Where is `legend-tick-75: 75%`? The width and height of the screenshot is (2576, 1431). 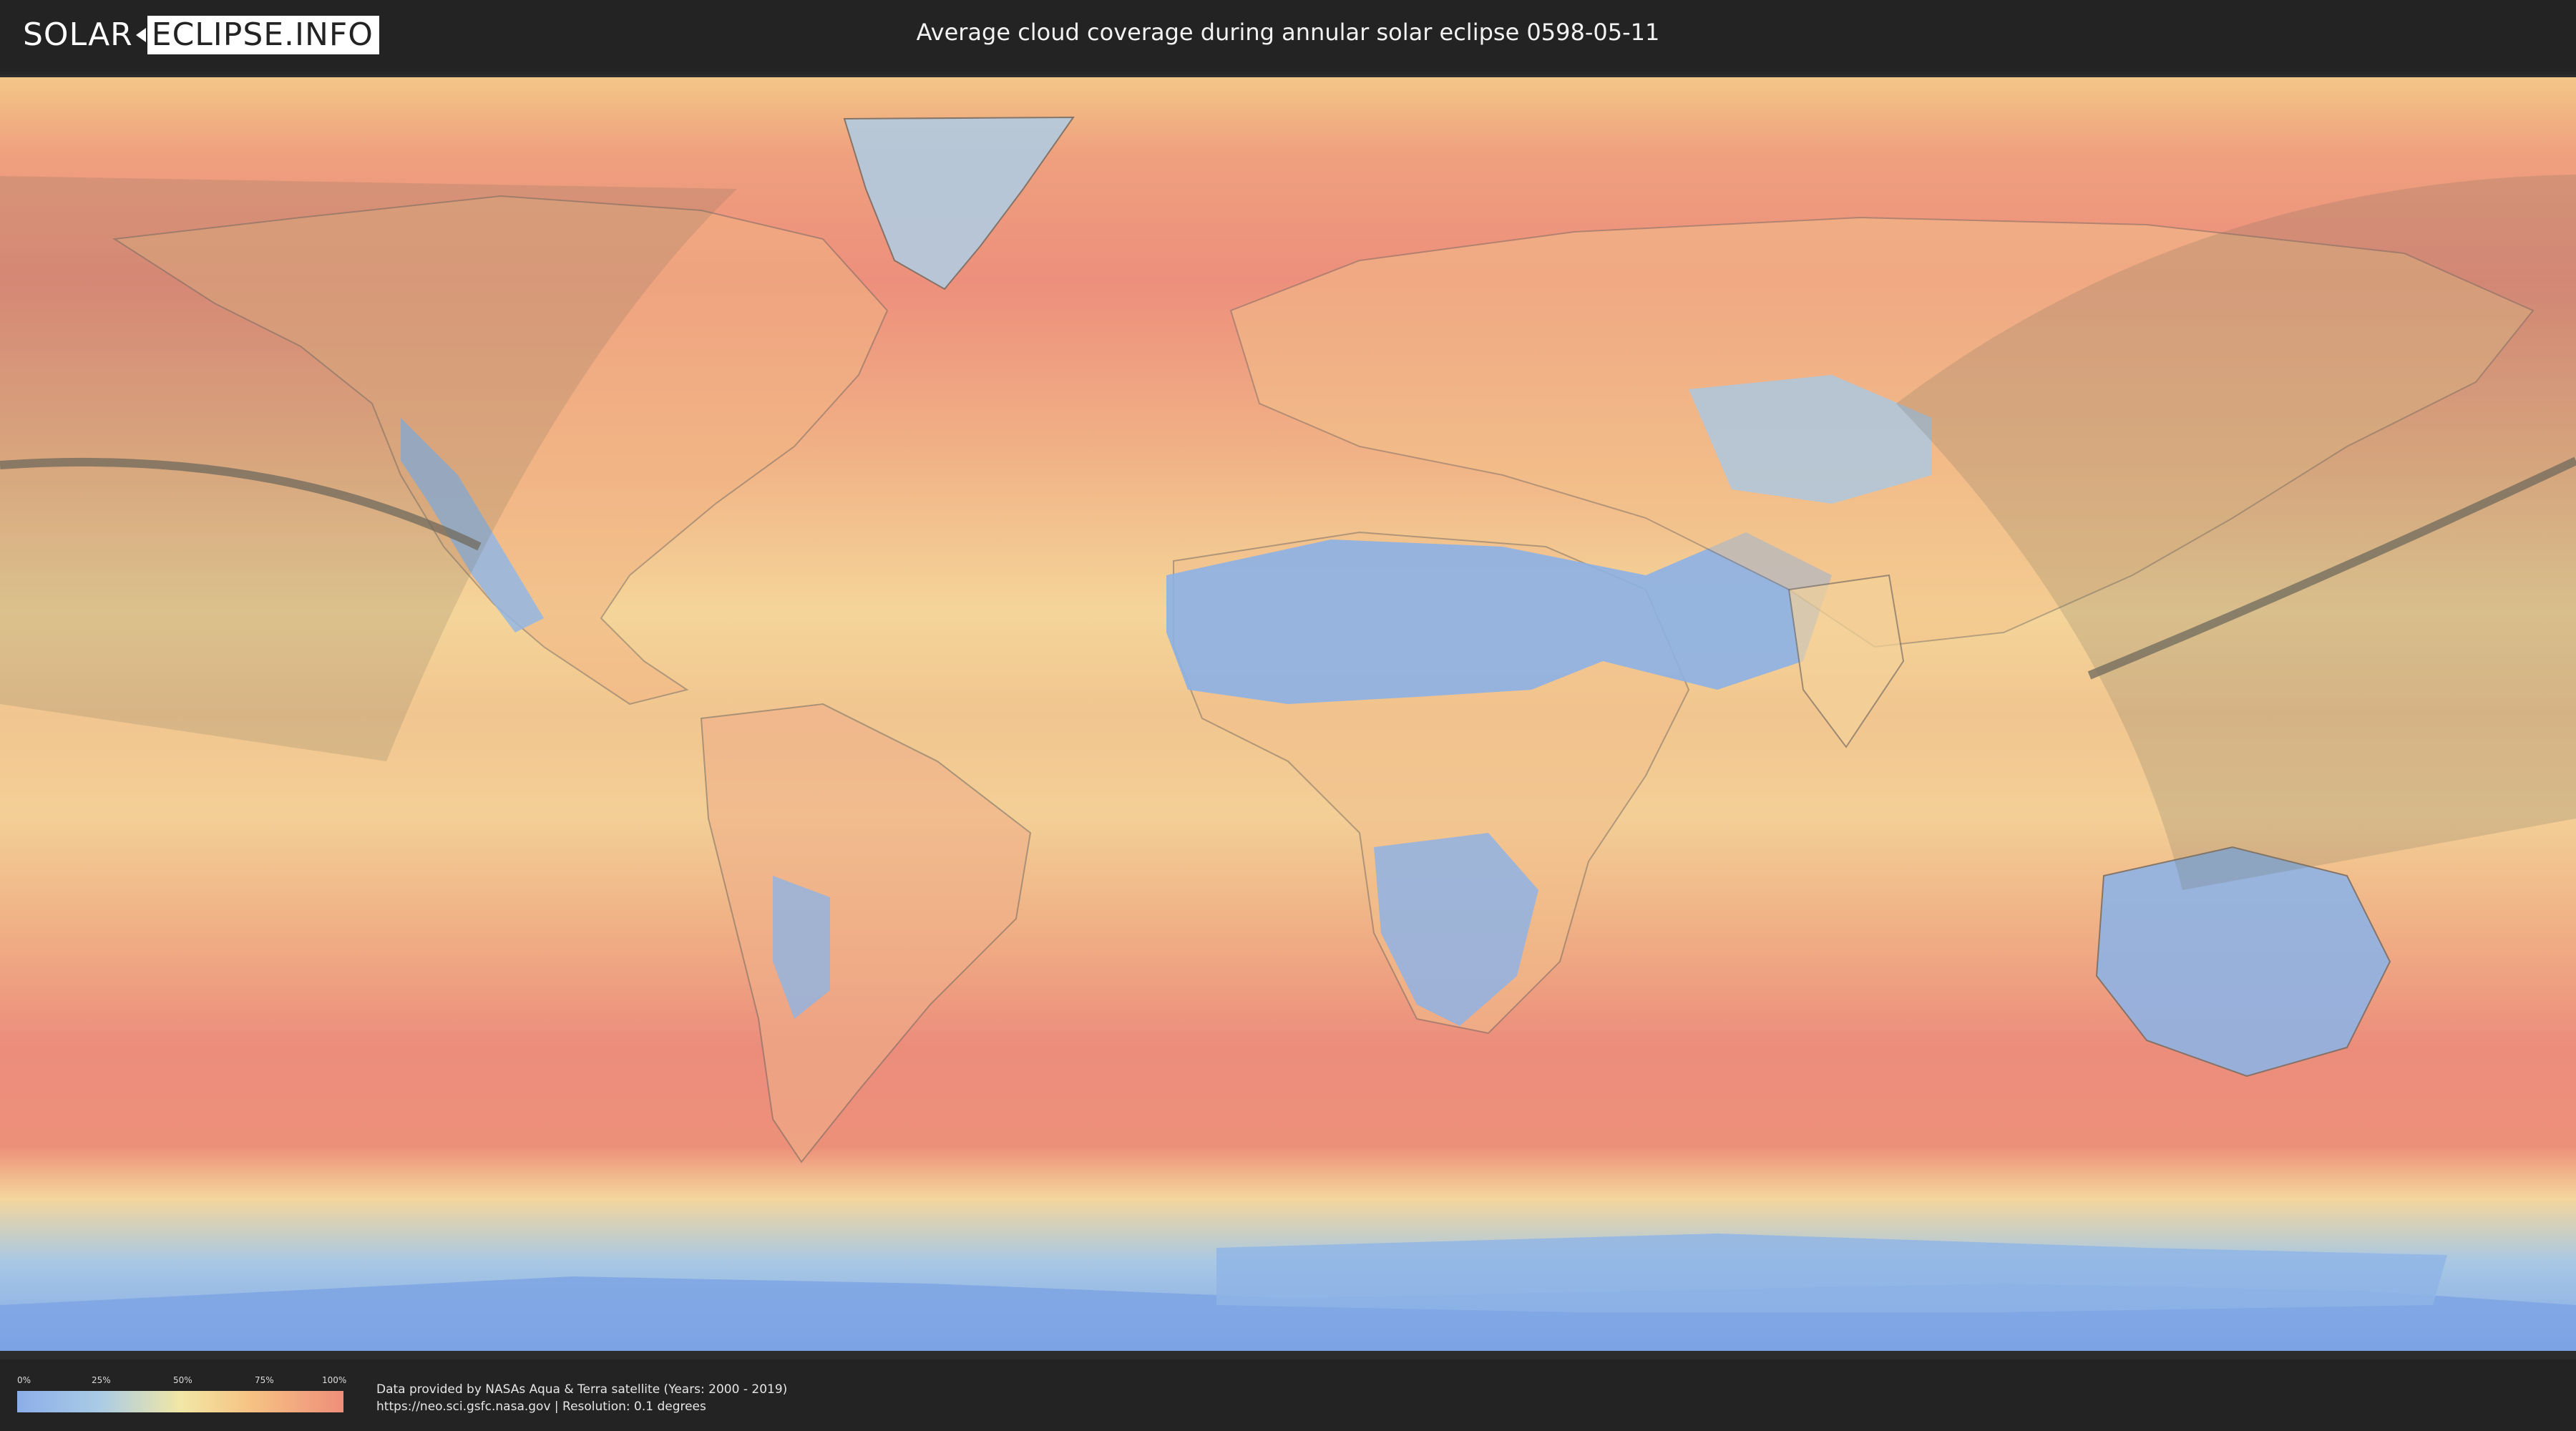 legend-tick-75: 75% is located at coordinates (264, 1380).